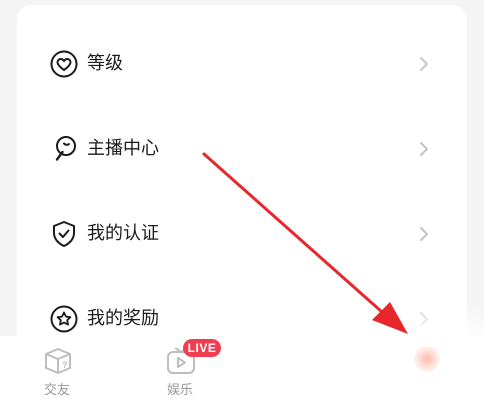 This screenshot has width=484, height=402. I want to click on shield-check-icon, so click(64, 234).